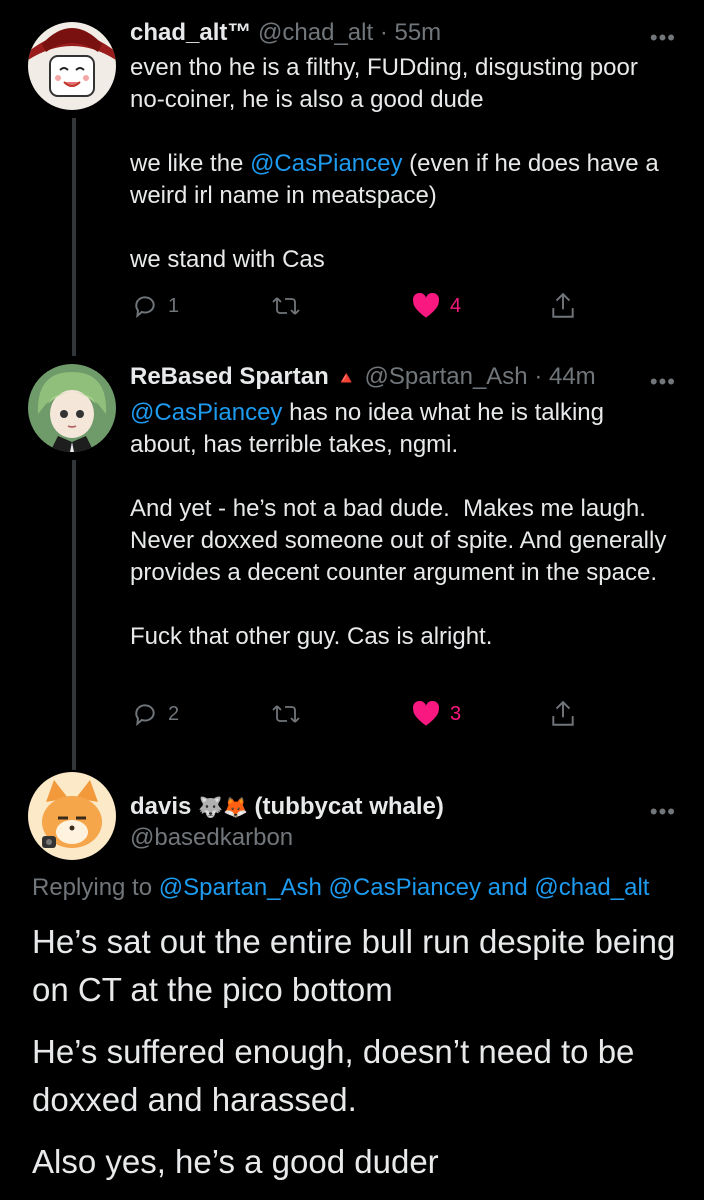  I want to click on tweet-actions: 1 4, so click(360, 306).